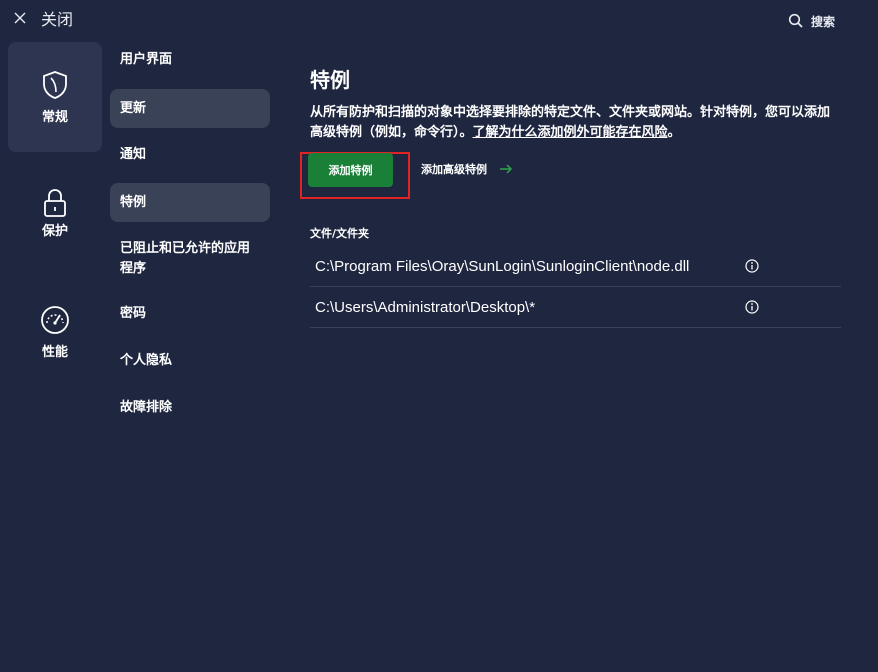 The image size is (878, 672). I want to click on add-exception-button: 添加特例, so click(350, 170).